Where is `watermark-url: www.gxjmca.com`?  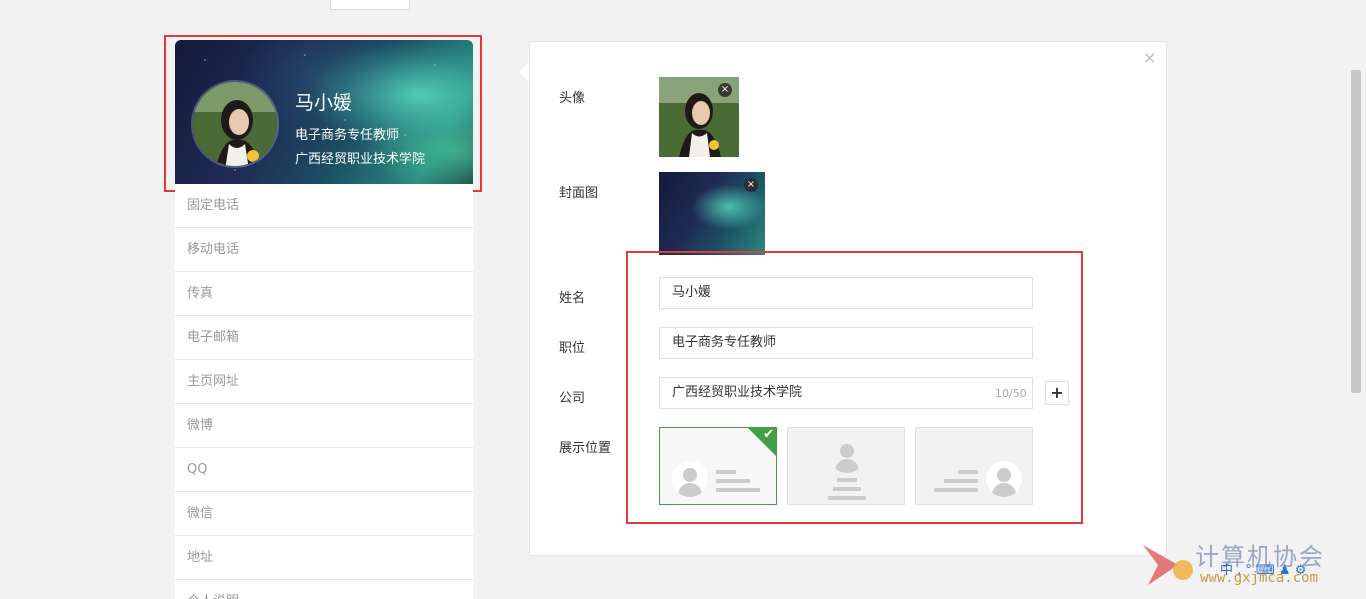
watermark-url: www.gxjmca.com is located at coordinates (1259, 578).